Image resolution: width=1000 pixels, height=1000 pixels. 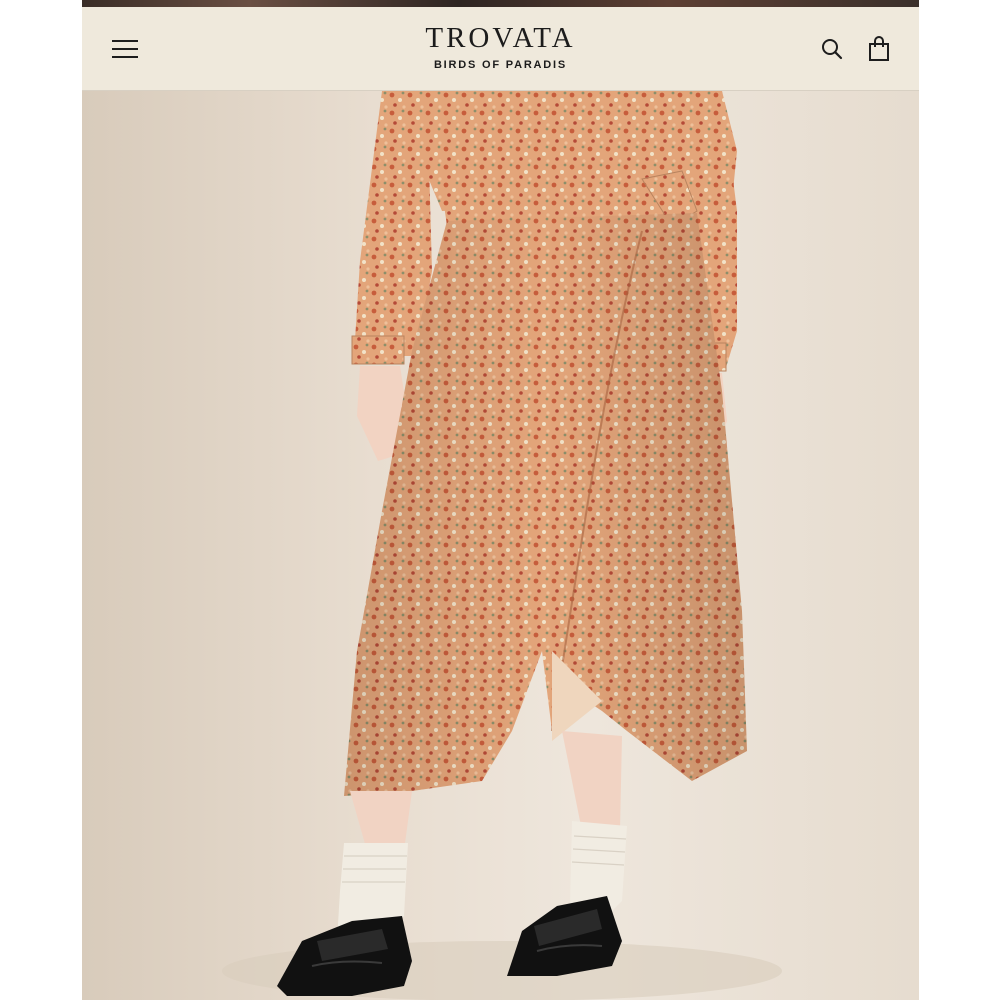 What do you see at coordinates (500, 3) in the screenshot?
I see `top-image-strip` at bounding box center [500, 3].